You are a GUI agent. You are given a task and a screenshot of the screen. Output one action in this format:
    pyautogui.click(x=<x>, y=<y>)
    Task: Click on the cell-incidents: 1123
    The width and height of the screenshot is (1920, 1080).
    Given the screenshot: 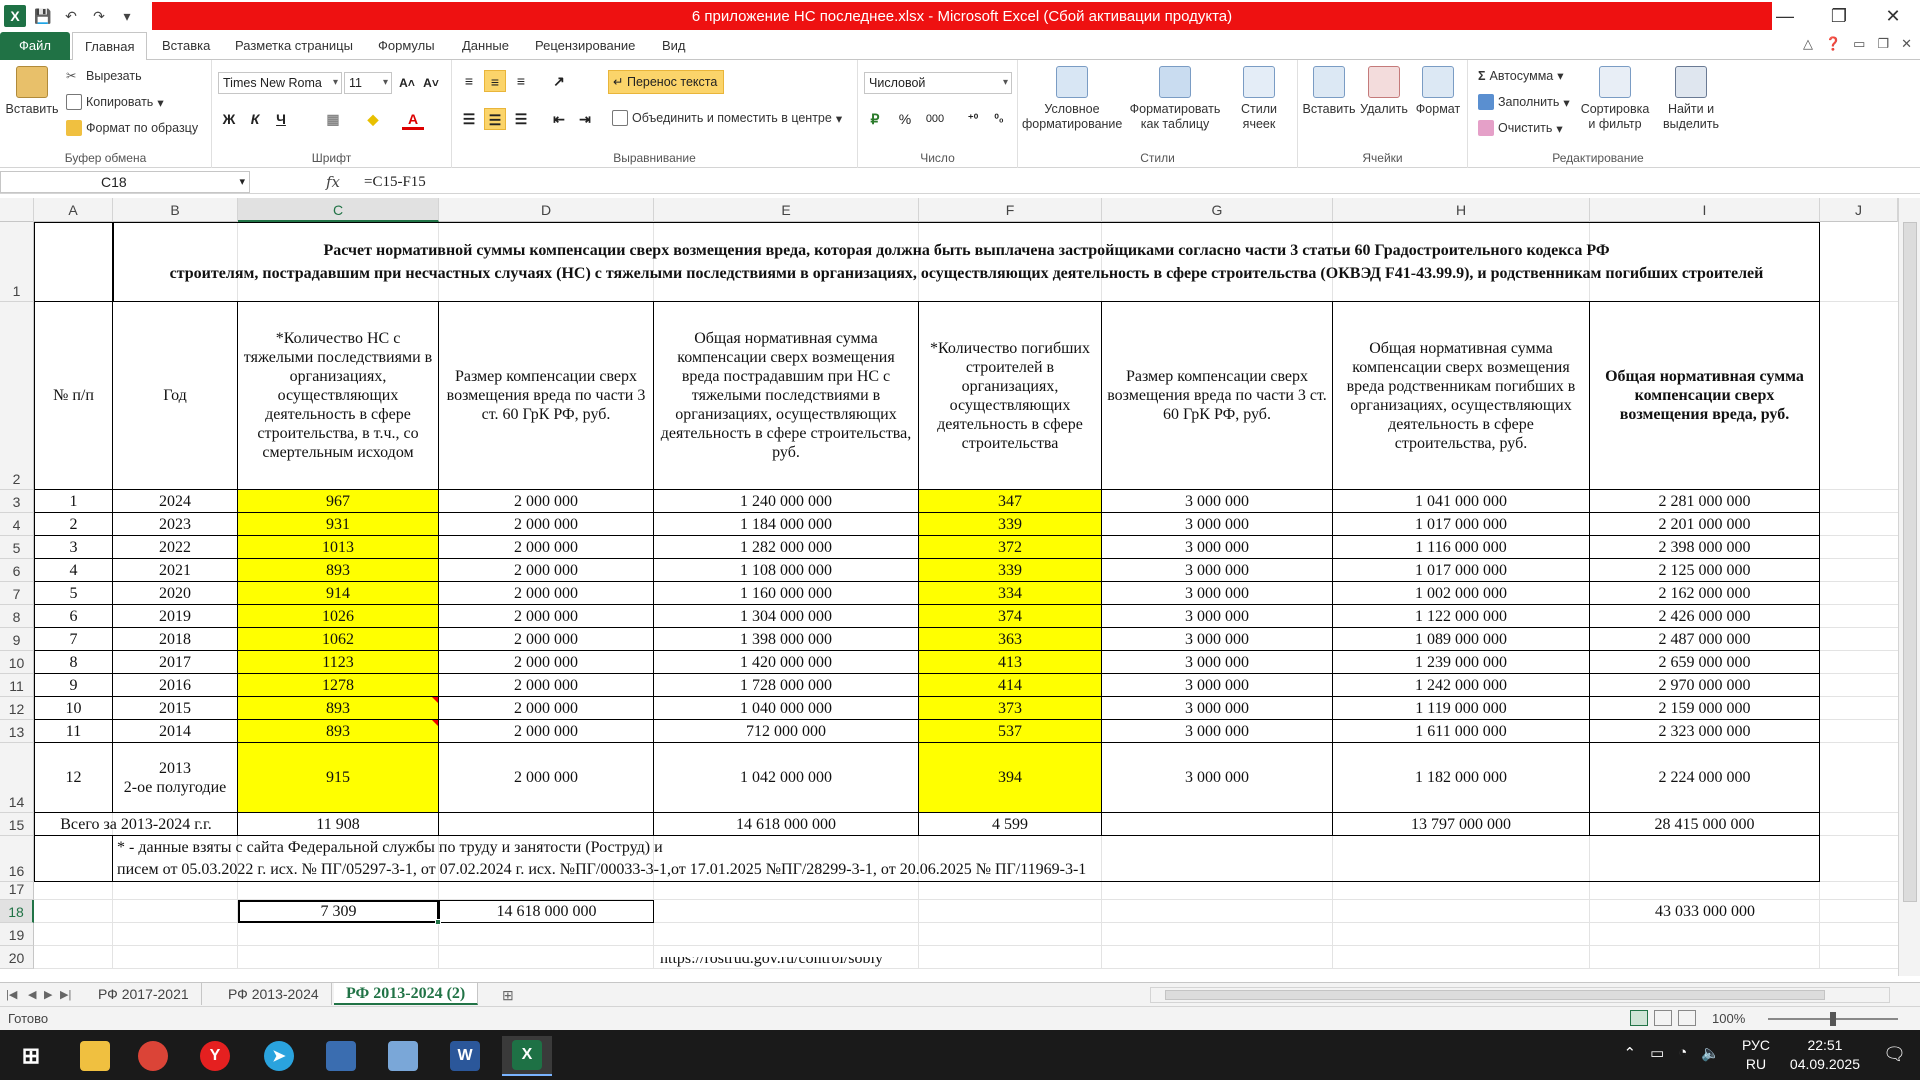 What is the action you would take?
    pyautogui.click(x=338, y=662)
    